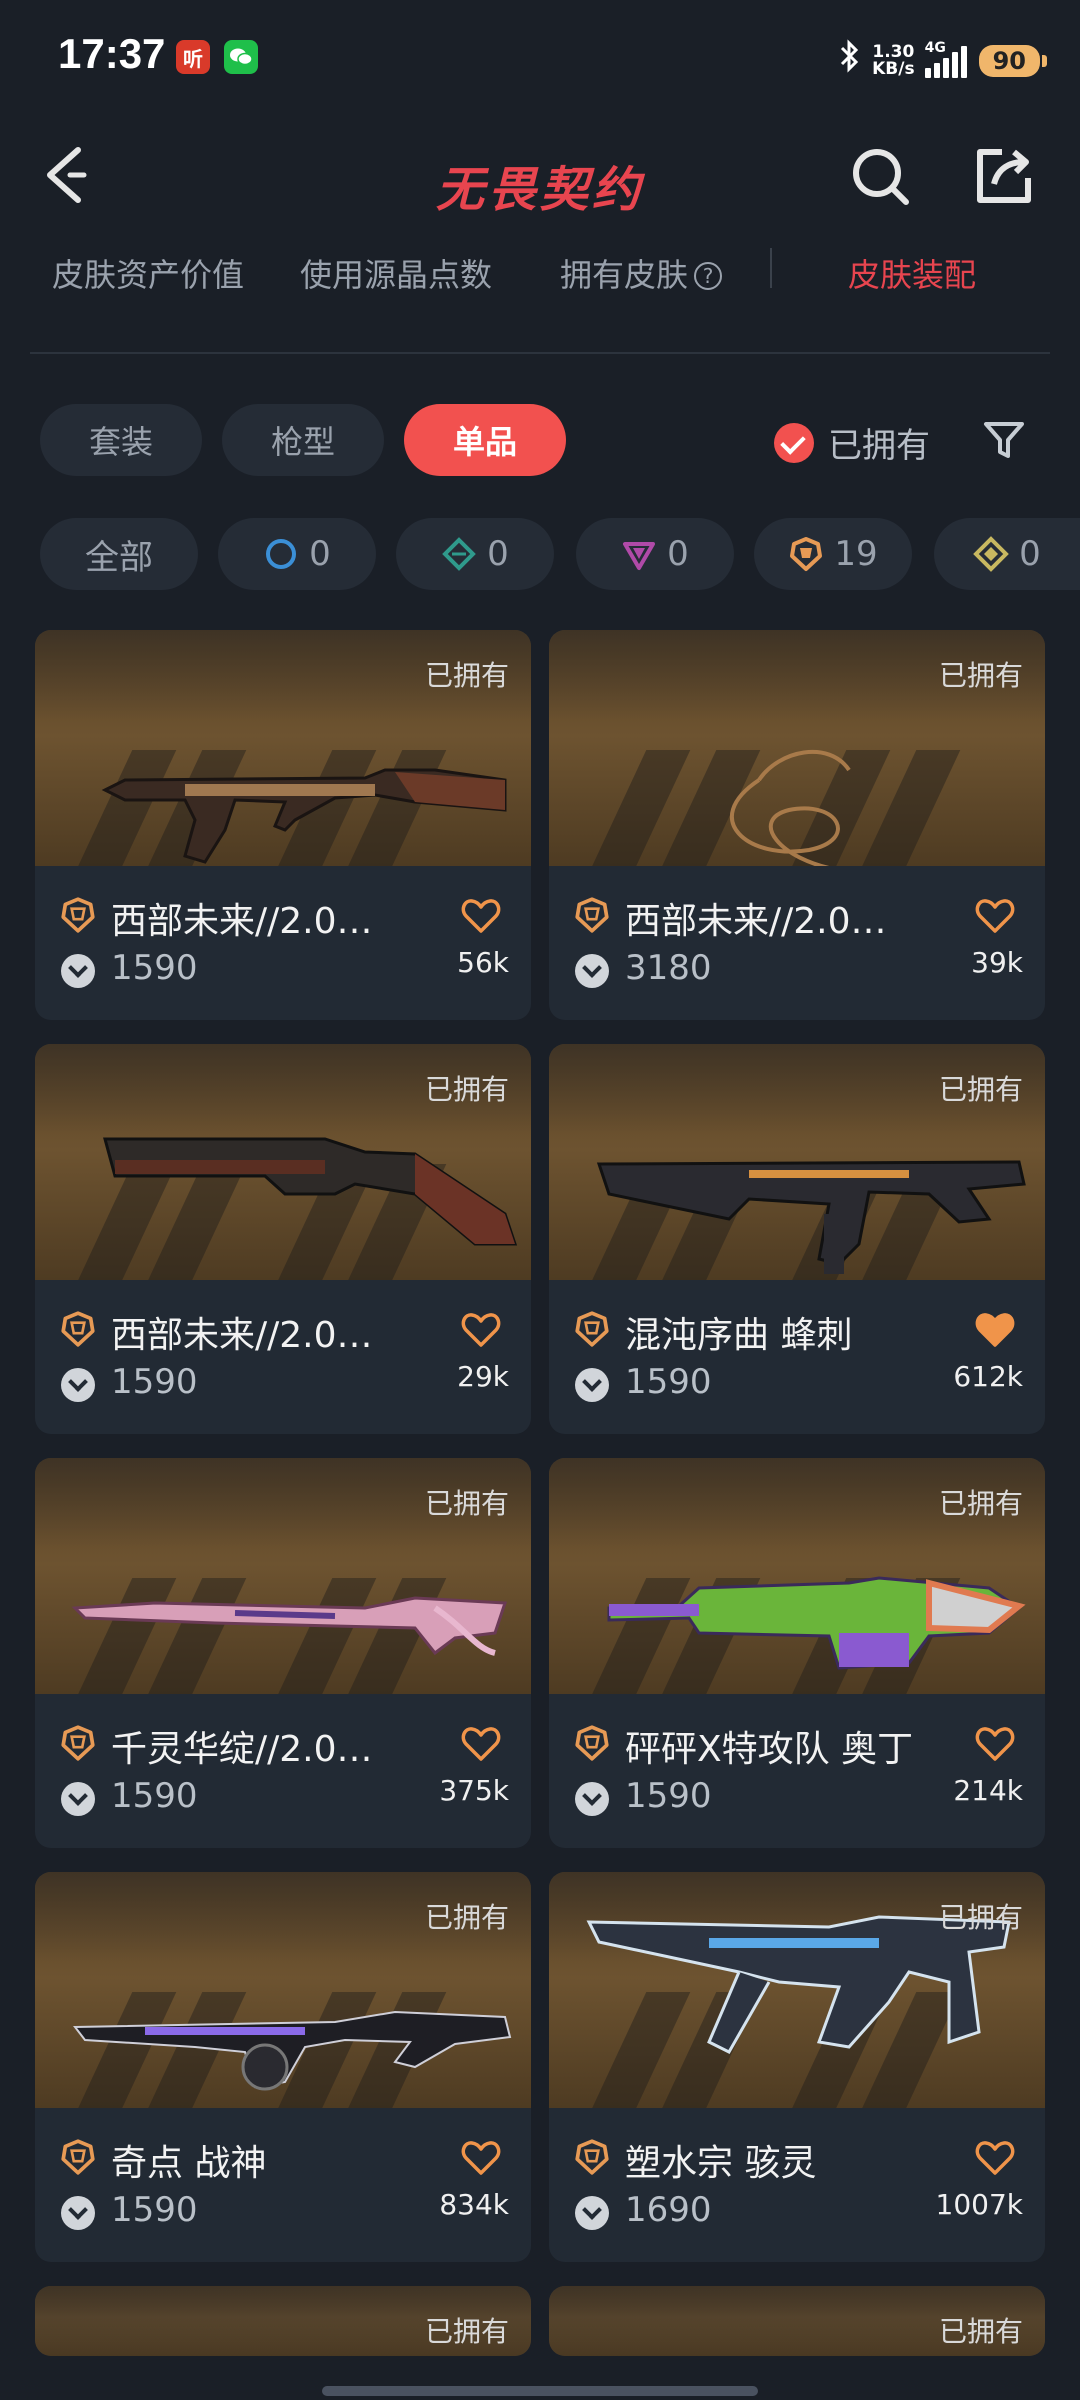 The height and width of the screenshot is (2400, 1080). Describe the element at coordinates (771, 268) in the screenshot. I see `tab-divider` at that location.